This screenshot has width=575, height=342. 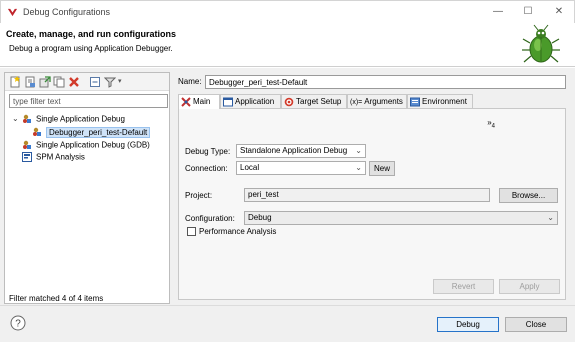 I want to click on export-configuration-icon, so click(x=45, y=82).